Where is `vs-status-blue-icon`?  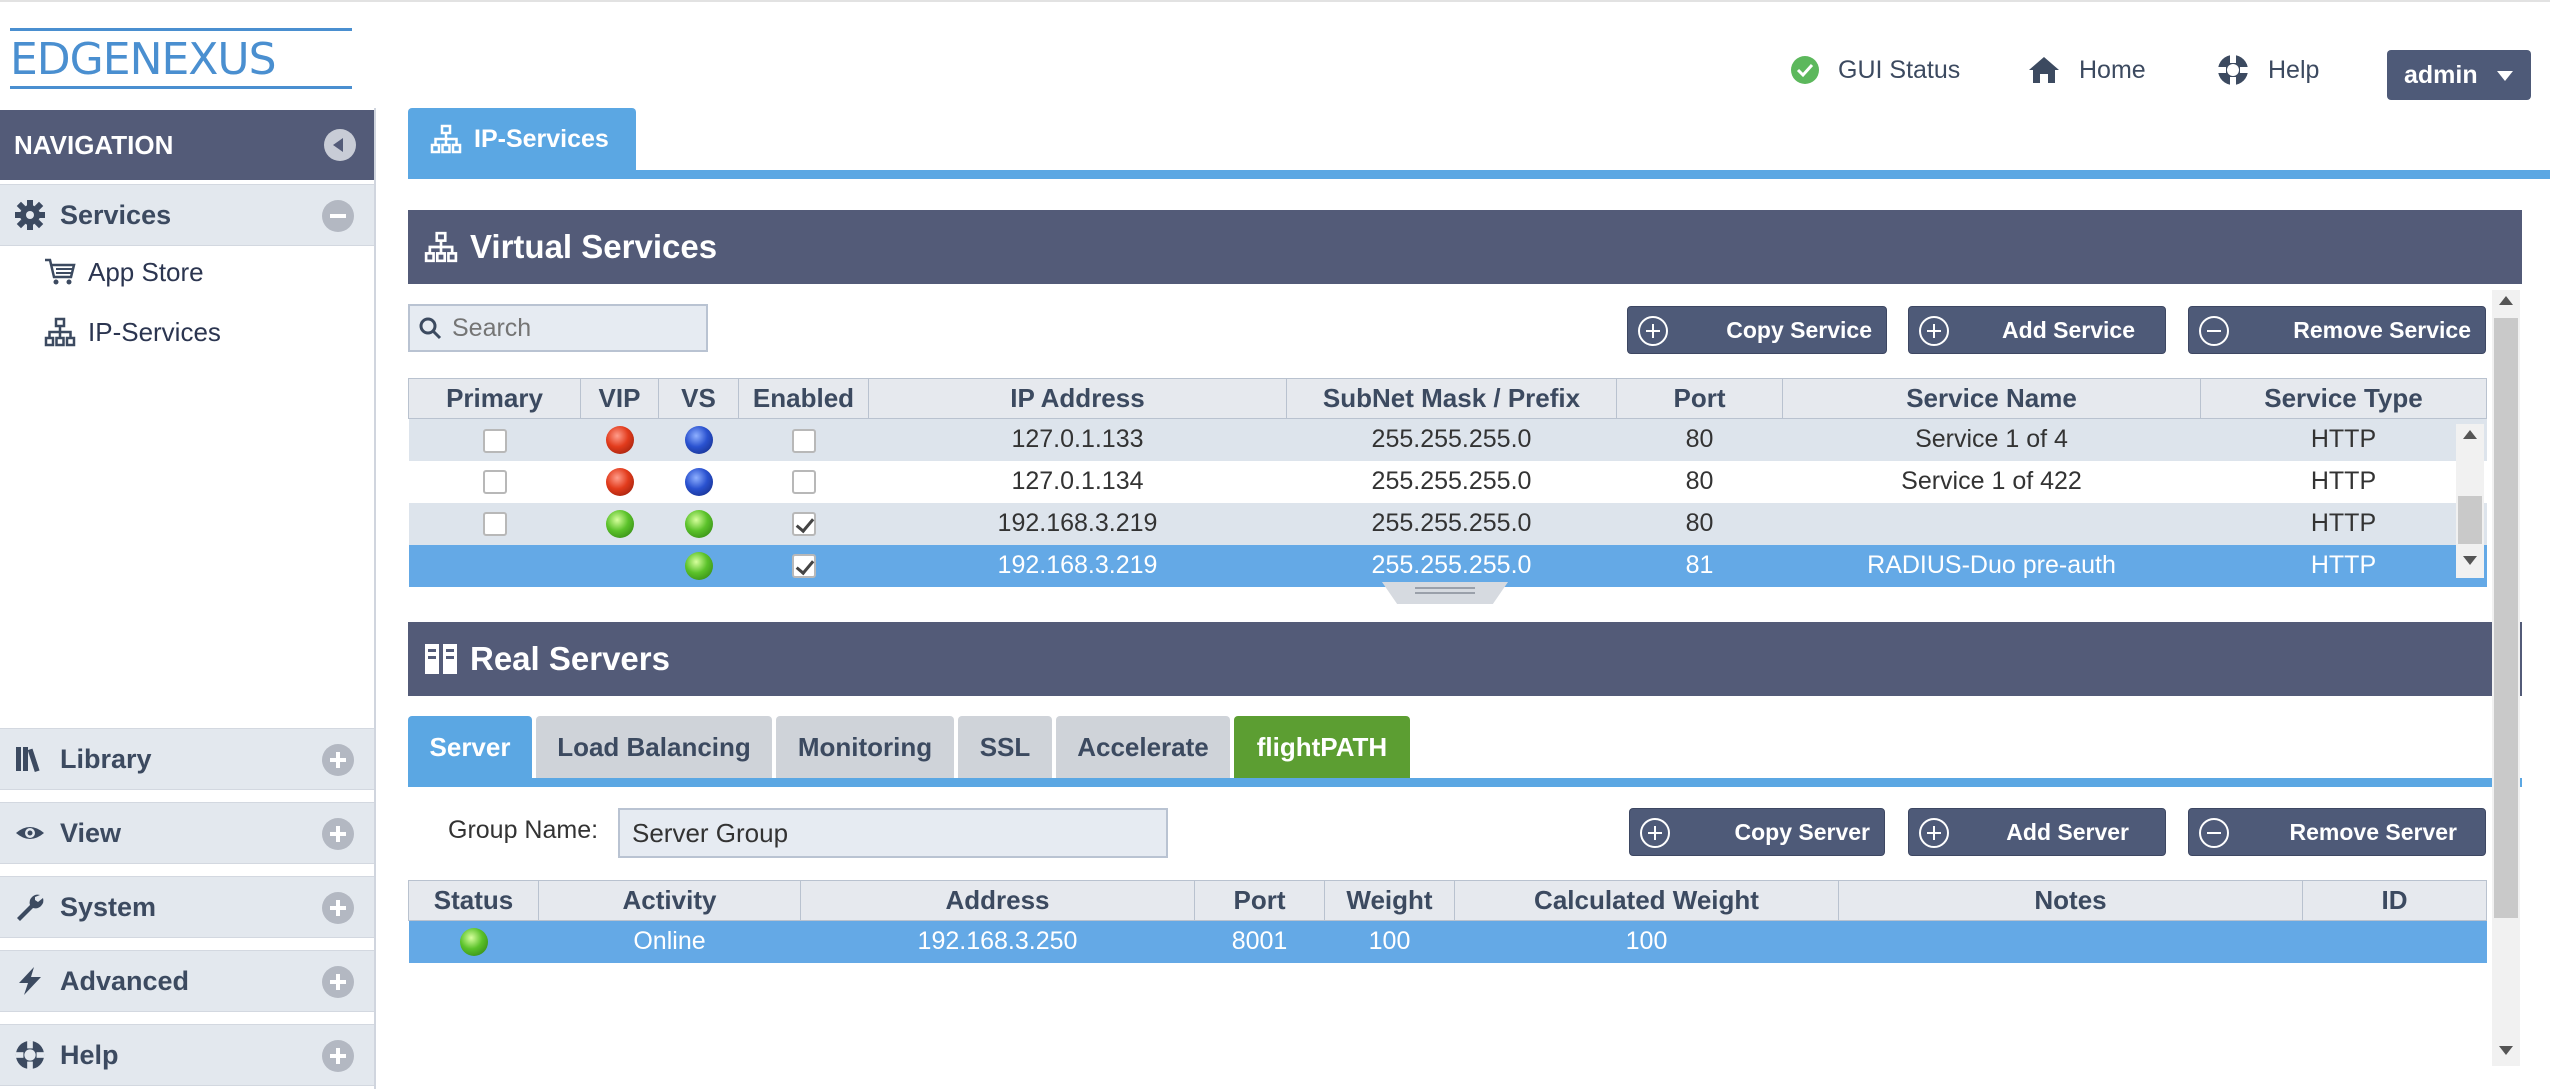
vs-status-blue-icon is located at coordinates (698, 482).